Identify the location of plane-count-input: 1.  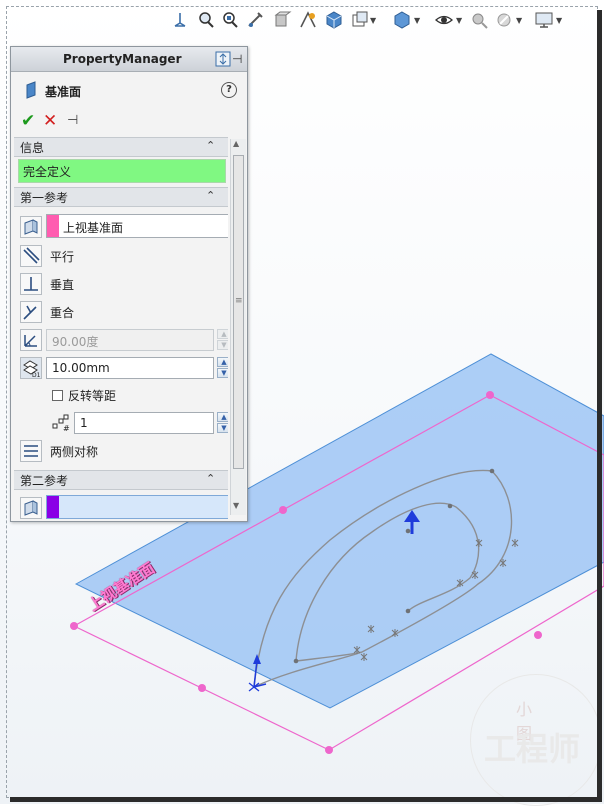
(144, 423).